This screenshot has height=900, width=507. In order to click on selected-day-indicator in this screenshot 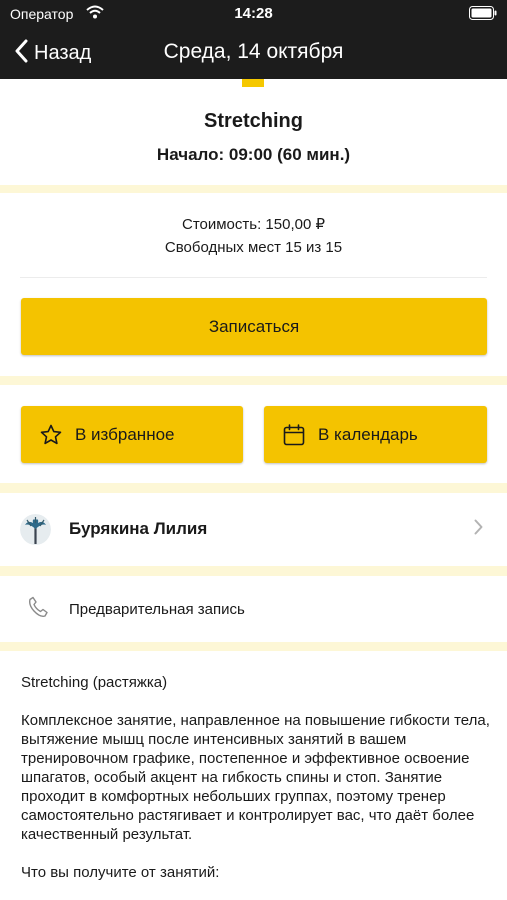, I will do `click(253, 83)`.